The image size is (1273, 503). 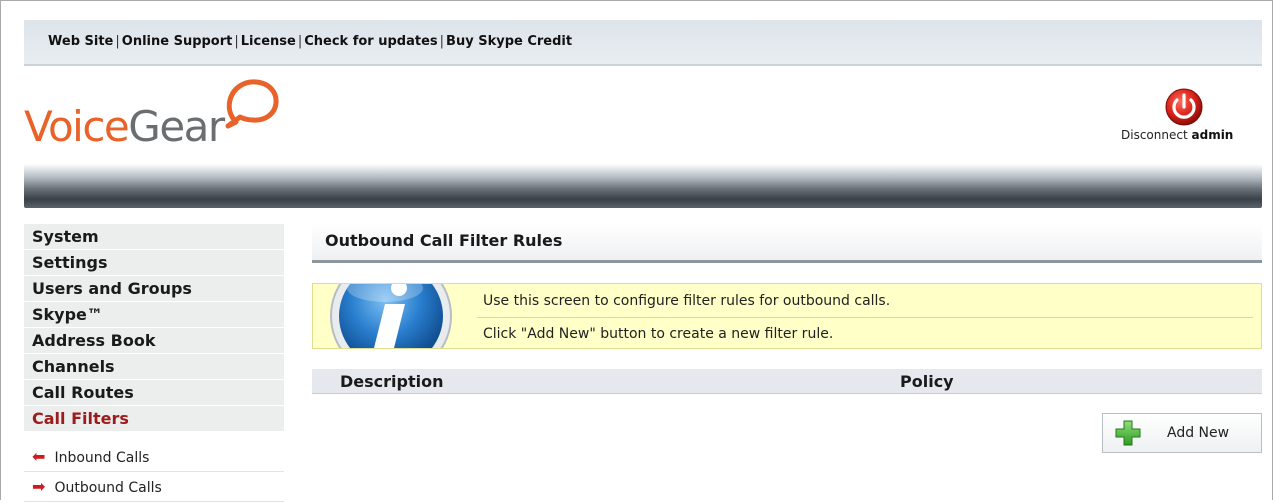 I want to click on link-check-for-updates: Check for updates, so click(x=370, y=41).